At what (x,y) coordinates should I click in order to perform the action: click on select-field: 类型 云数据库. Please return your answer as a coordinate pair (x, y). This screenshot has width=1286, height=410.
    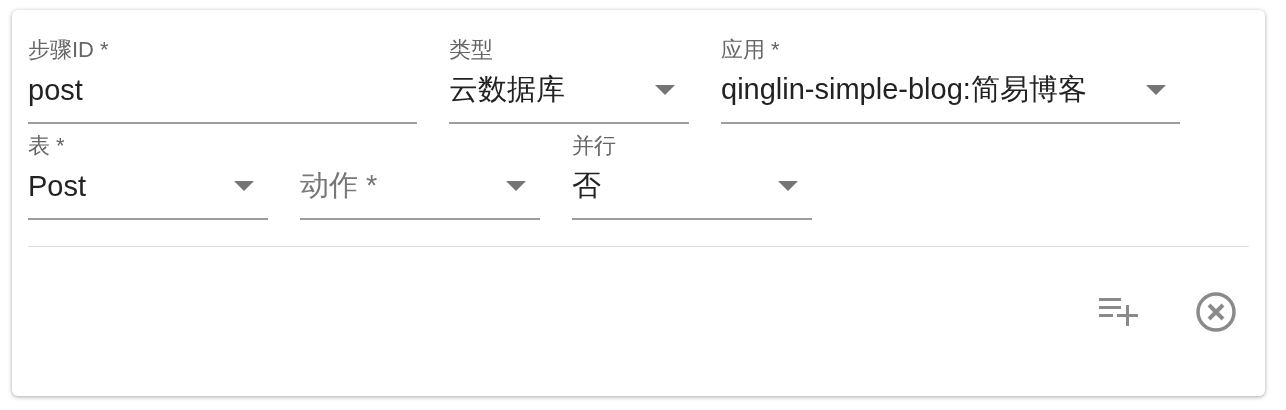
    Looking at the image, I should click on (569, 79).